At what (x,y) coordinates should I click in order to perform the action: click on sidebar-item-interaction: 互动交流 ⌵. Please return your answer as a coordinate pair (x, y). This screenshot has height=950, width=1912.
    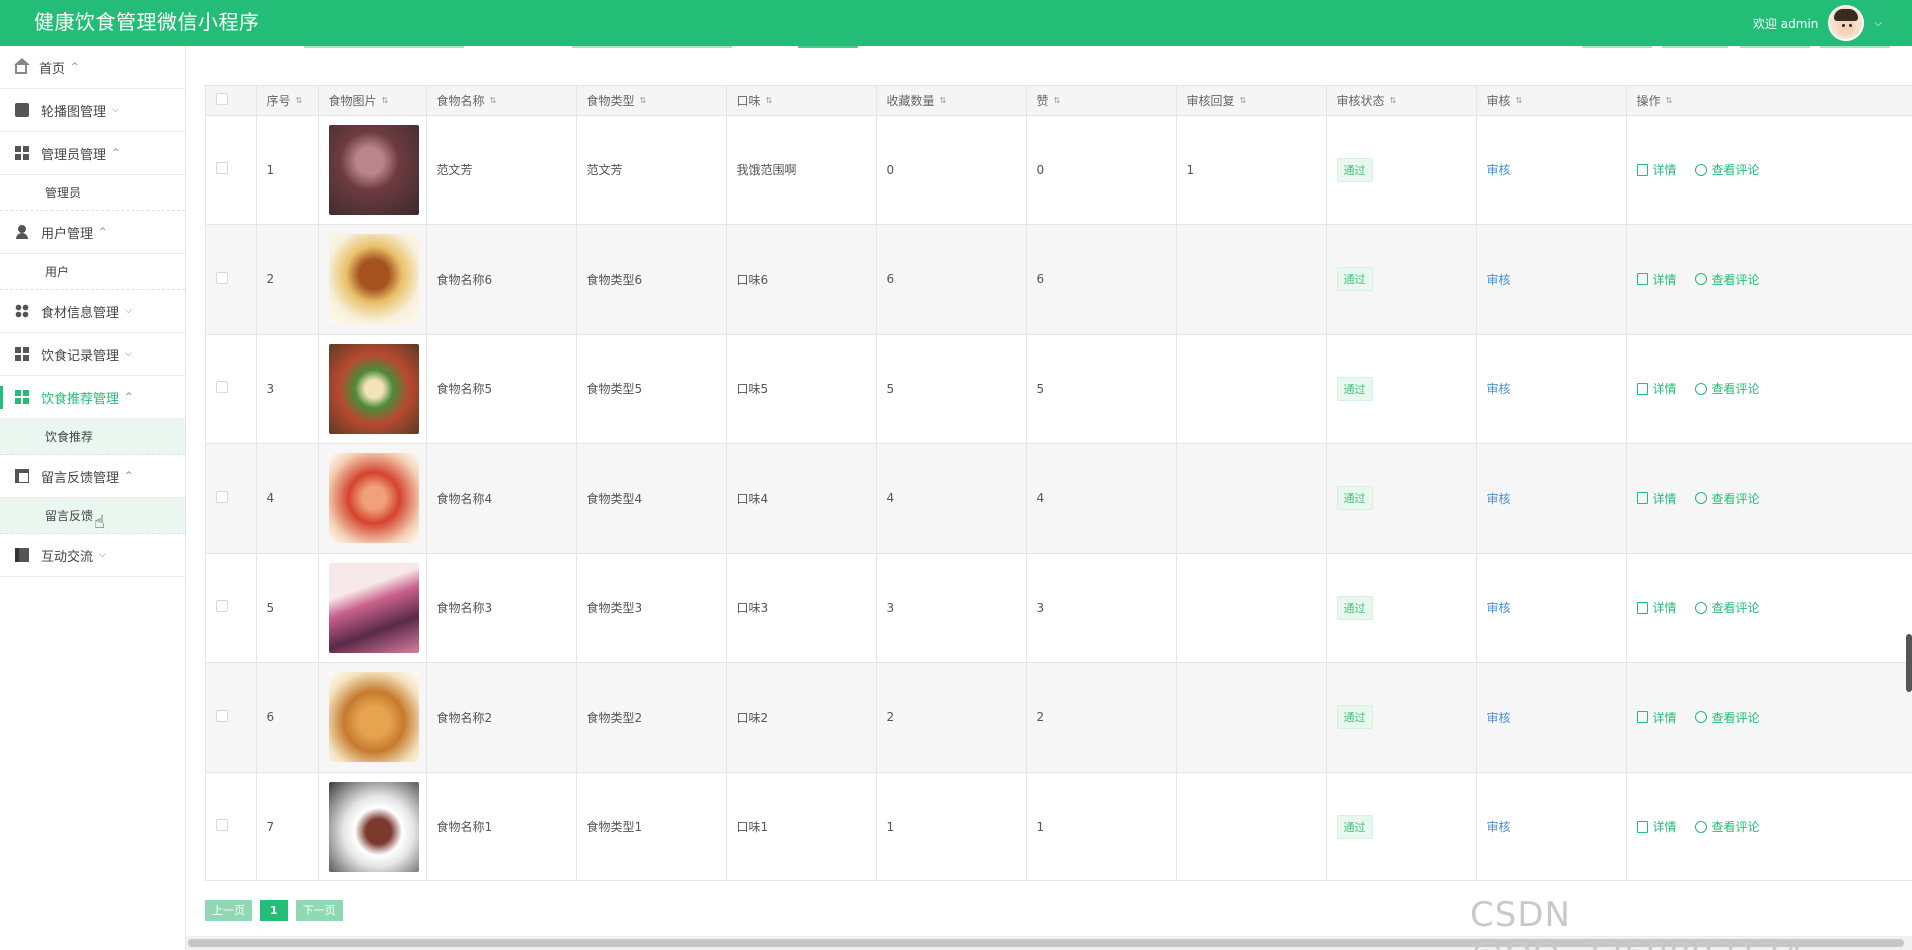
    Looking at the image, I should click on (92, 555).